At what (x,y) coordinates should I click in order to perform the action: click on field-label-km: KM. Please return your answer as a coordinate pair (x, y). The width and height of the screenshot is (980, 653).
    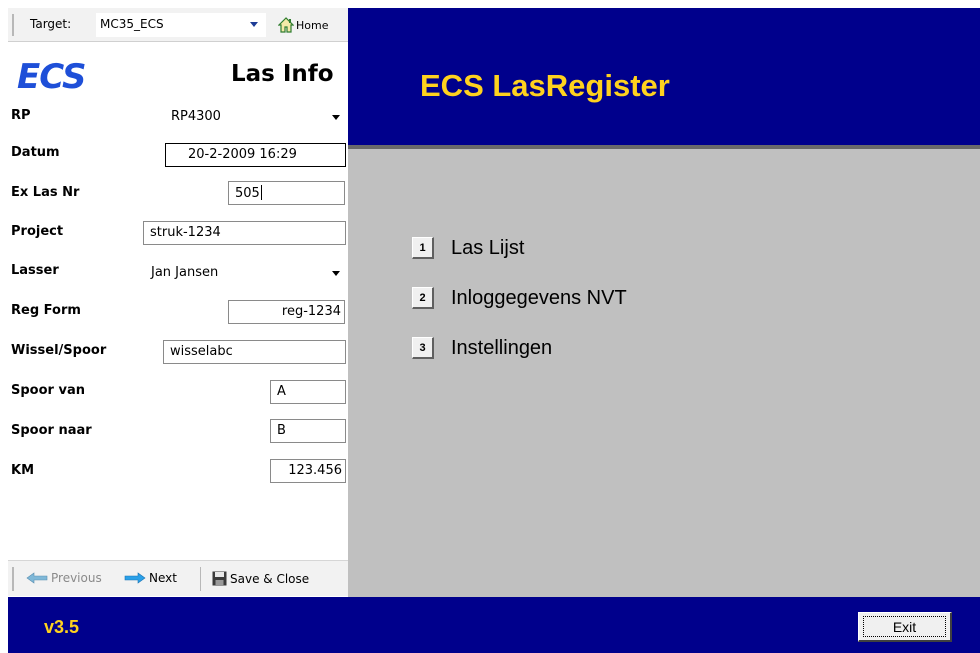
    Looking at the image, I should click on (23, 470).